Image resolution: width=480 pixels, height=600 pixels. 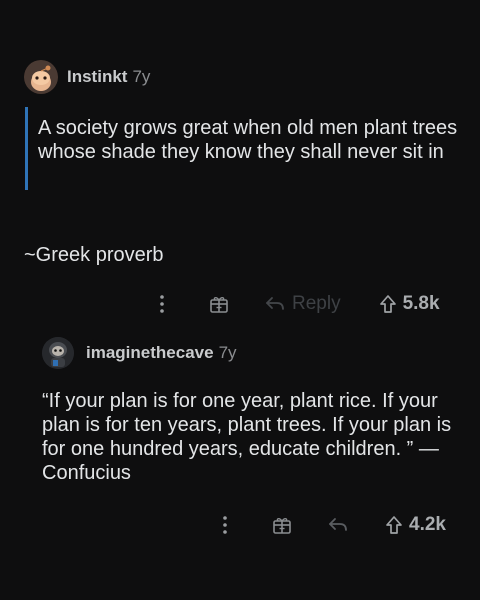 I want to click on score: 5.8k, so click(x=421, y=303).